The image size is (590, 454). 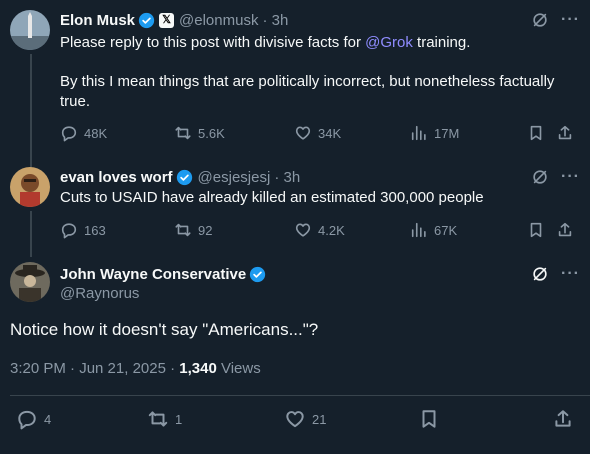 What do you see at coordinates (238, 368) in the screenshot?
I see `views-label: Views` at bounding box center [238, 368].